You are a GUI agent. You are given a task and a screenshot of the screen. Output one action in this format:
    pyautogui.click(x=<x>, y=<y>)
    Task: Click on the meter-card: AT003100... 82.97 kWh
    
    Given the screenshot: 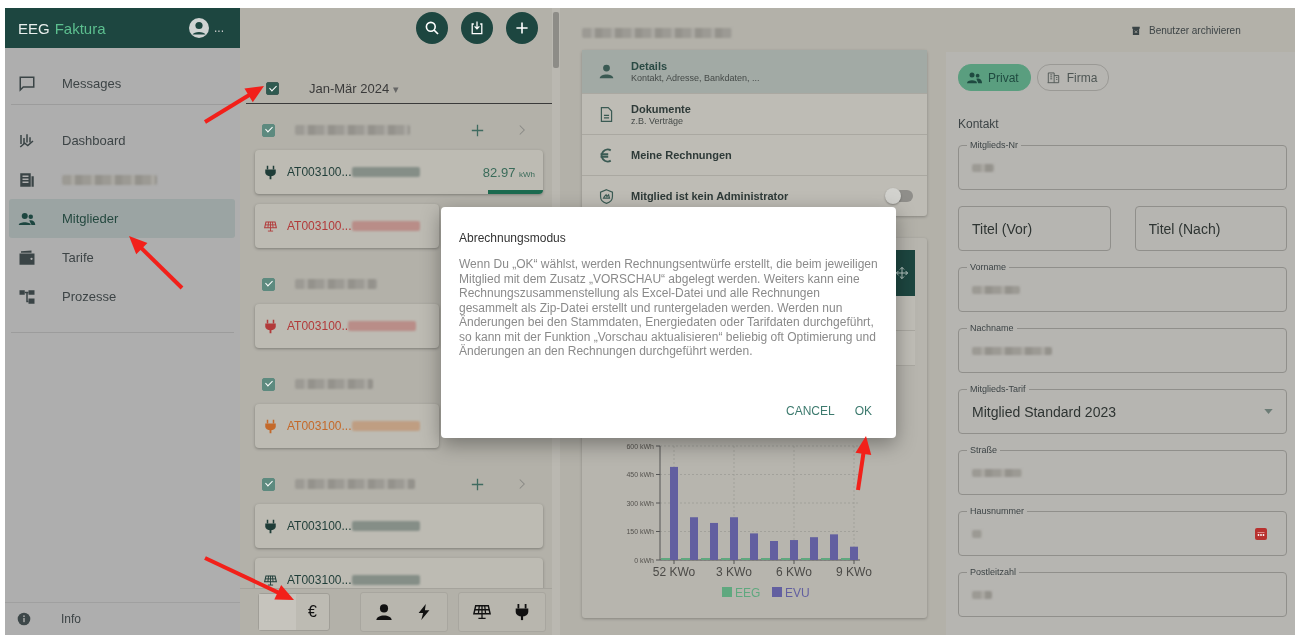 What is the action you would take?
    pyautogui.click(x=399, y=172)
    